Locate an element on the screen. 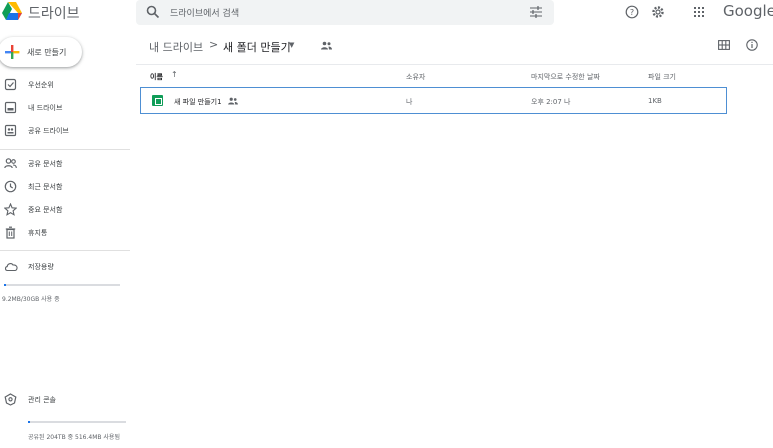  drive-icon is located at coordinates (10, 107).